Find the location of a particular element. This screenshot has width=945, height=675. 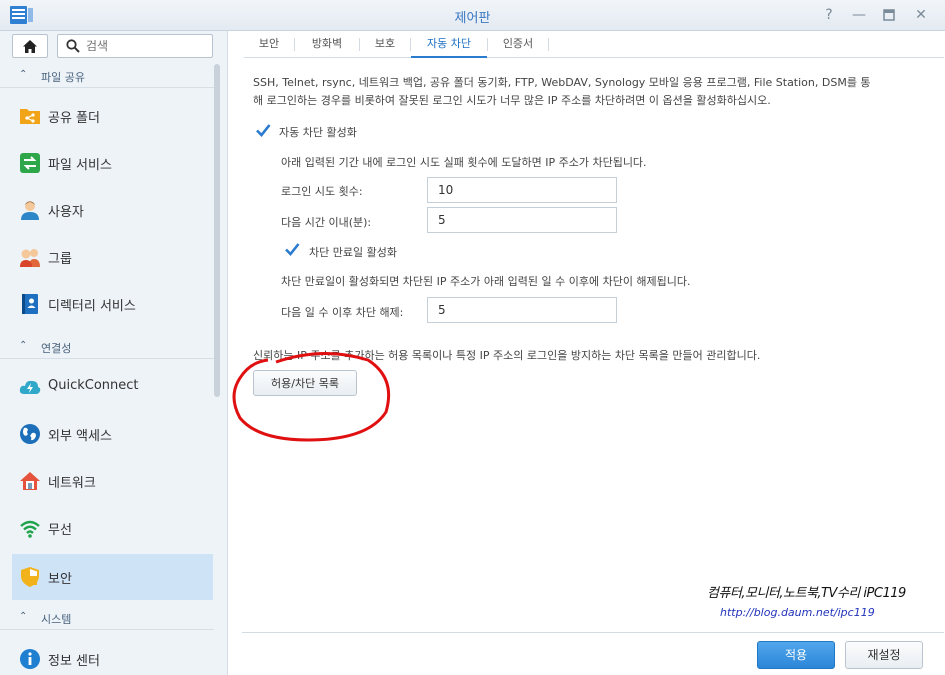

enable-auto-block-label: 자동 차단 활성화 is located at coordinates (318, 132).